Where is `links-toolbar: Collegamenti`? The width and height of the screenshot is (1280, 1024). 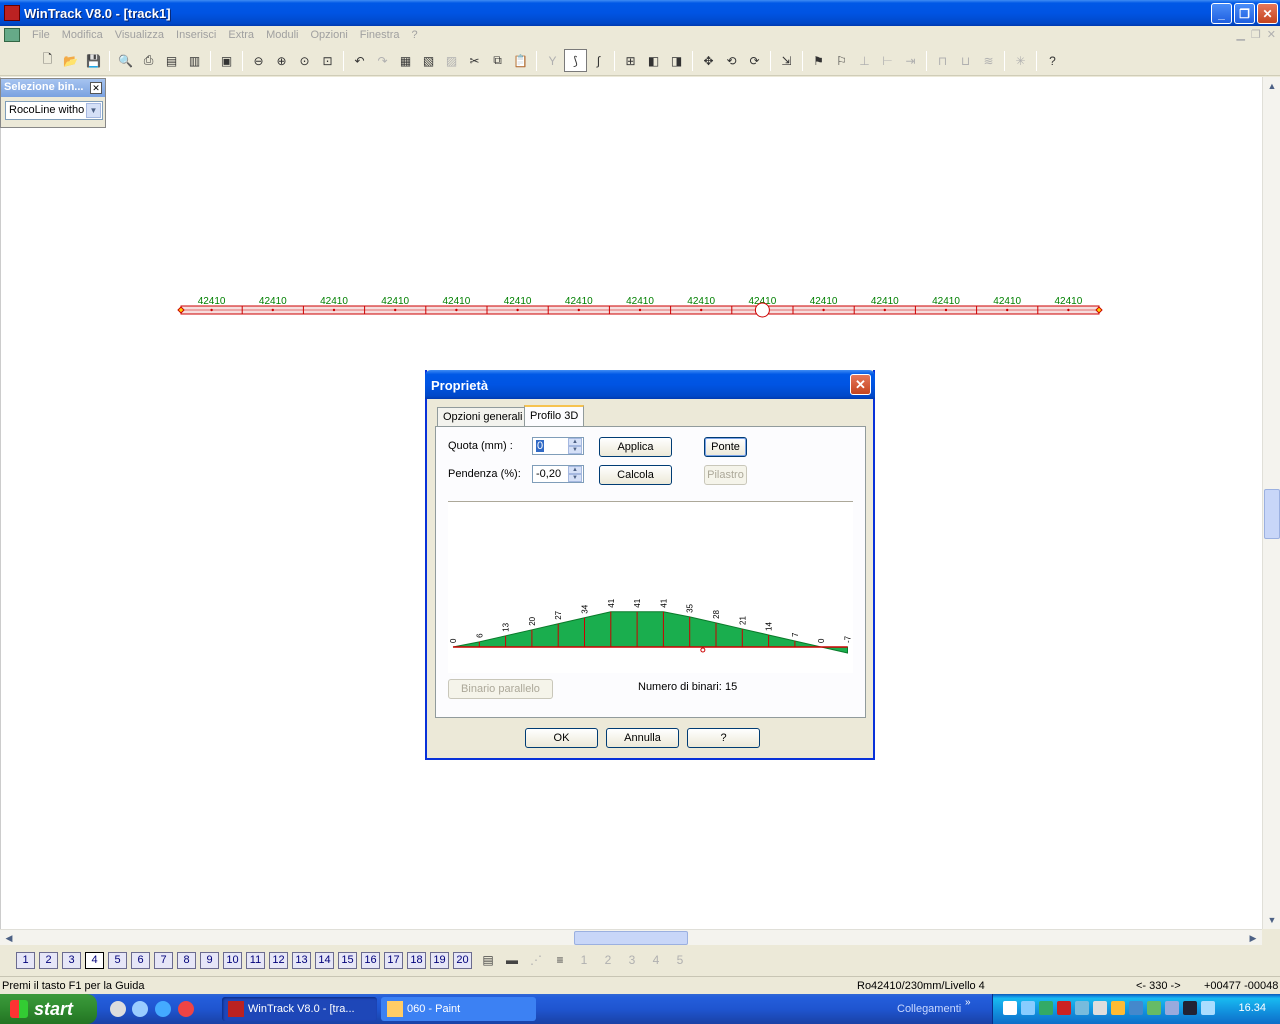 links-toolbar: Collegamenti is located at coordinates (929, 1009).